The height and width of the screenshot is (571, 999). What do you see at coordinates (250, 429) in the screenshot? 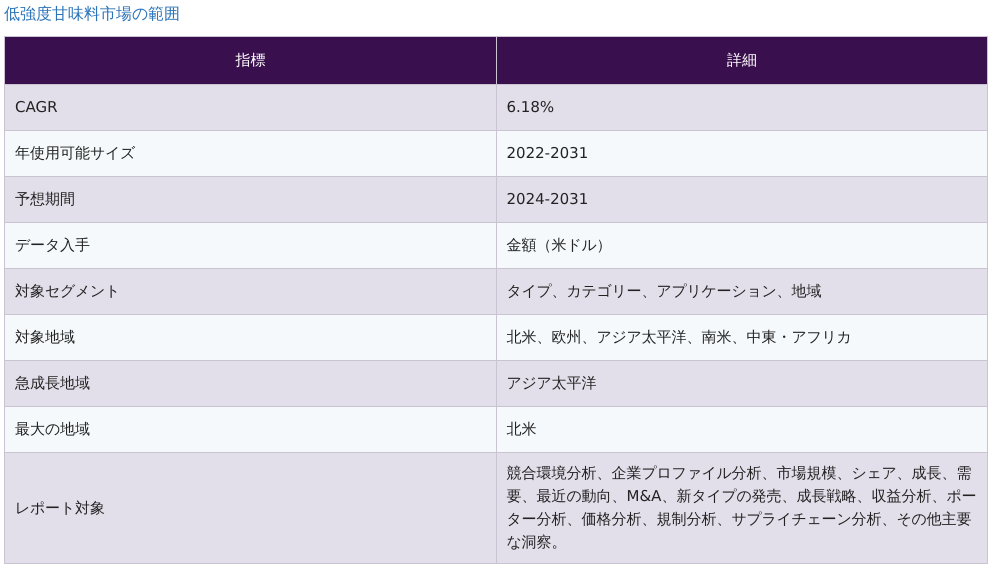
I see `table-cell: 最大の地域` at bounding box center [250, 429].